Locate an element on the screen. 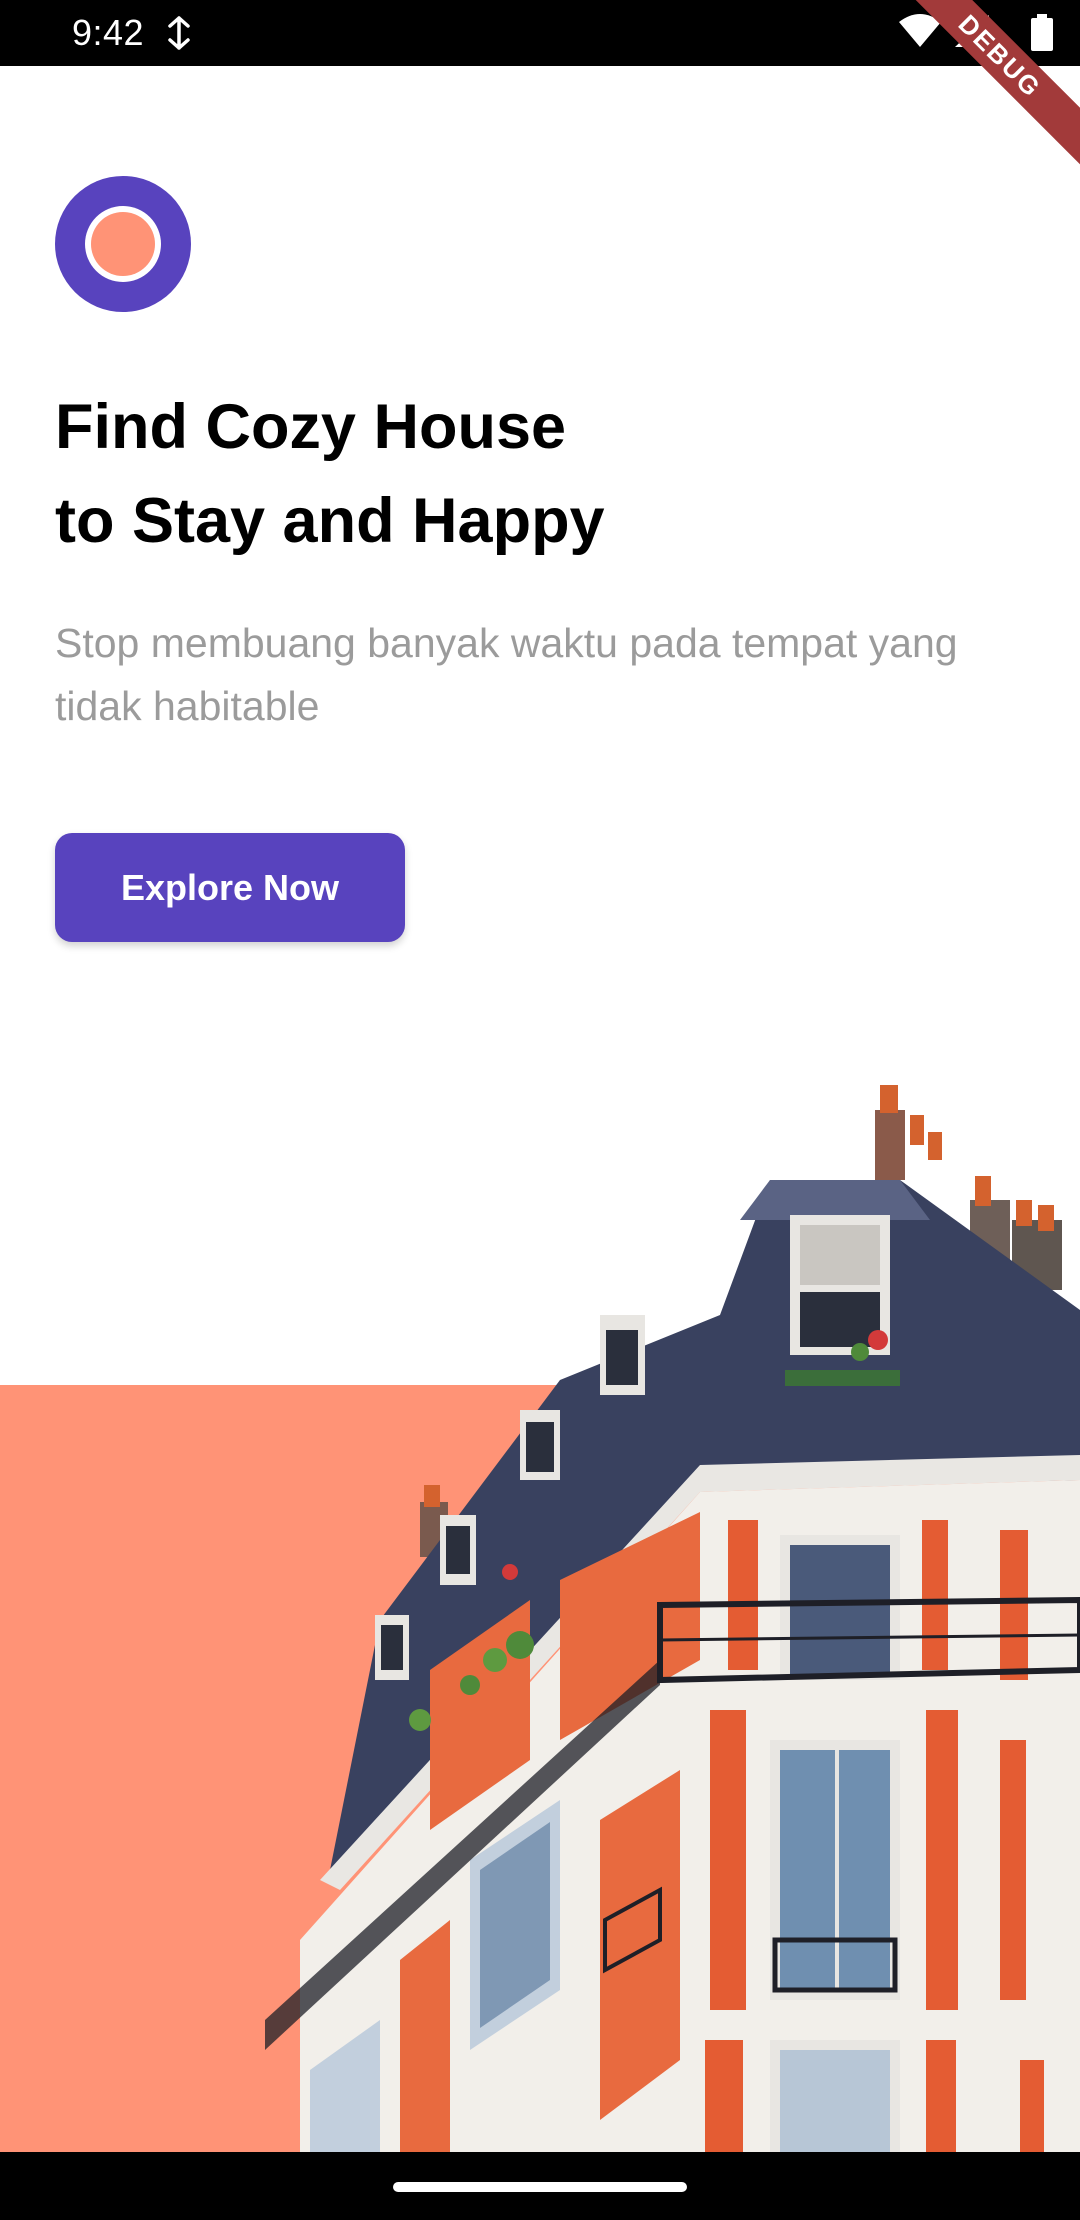 The height and width of the screenshot is (2220, 1080). status-bar: 9:42 is located at coordinates (540, 33).